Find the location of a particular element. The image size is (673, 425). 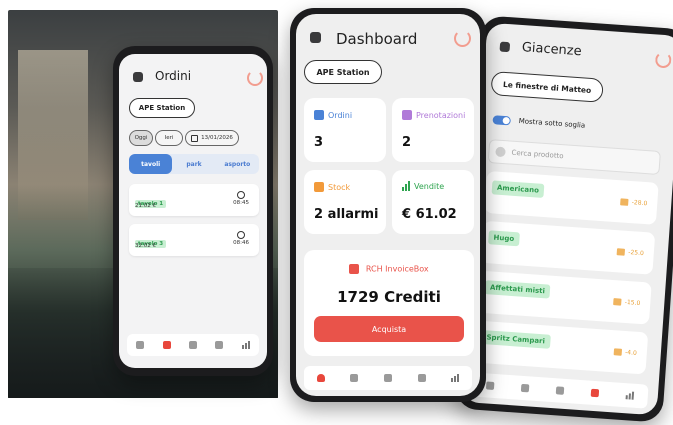

invoicebox-card: RCH InvoiceBox 1729 Crediti Acquista is located at coordinates (389, 303).